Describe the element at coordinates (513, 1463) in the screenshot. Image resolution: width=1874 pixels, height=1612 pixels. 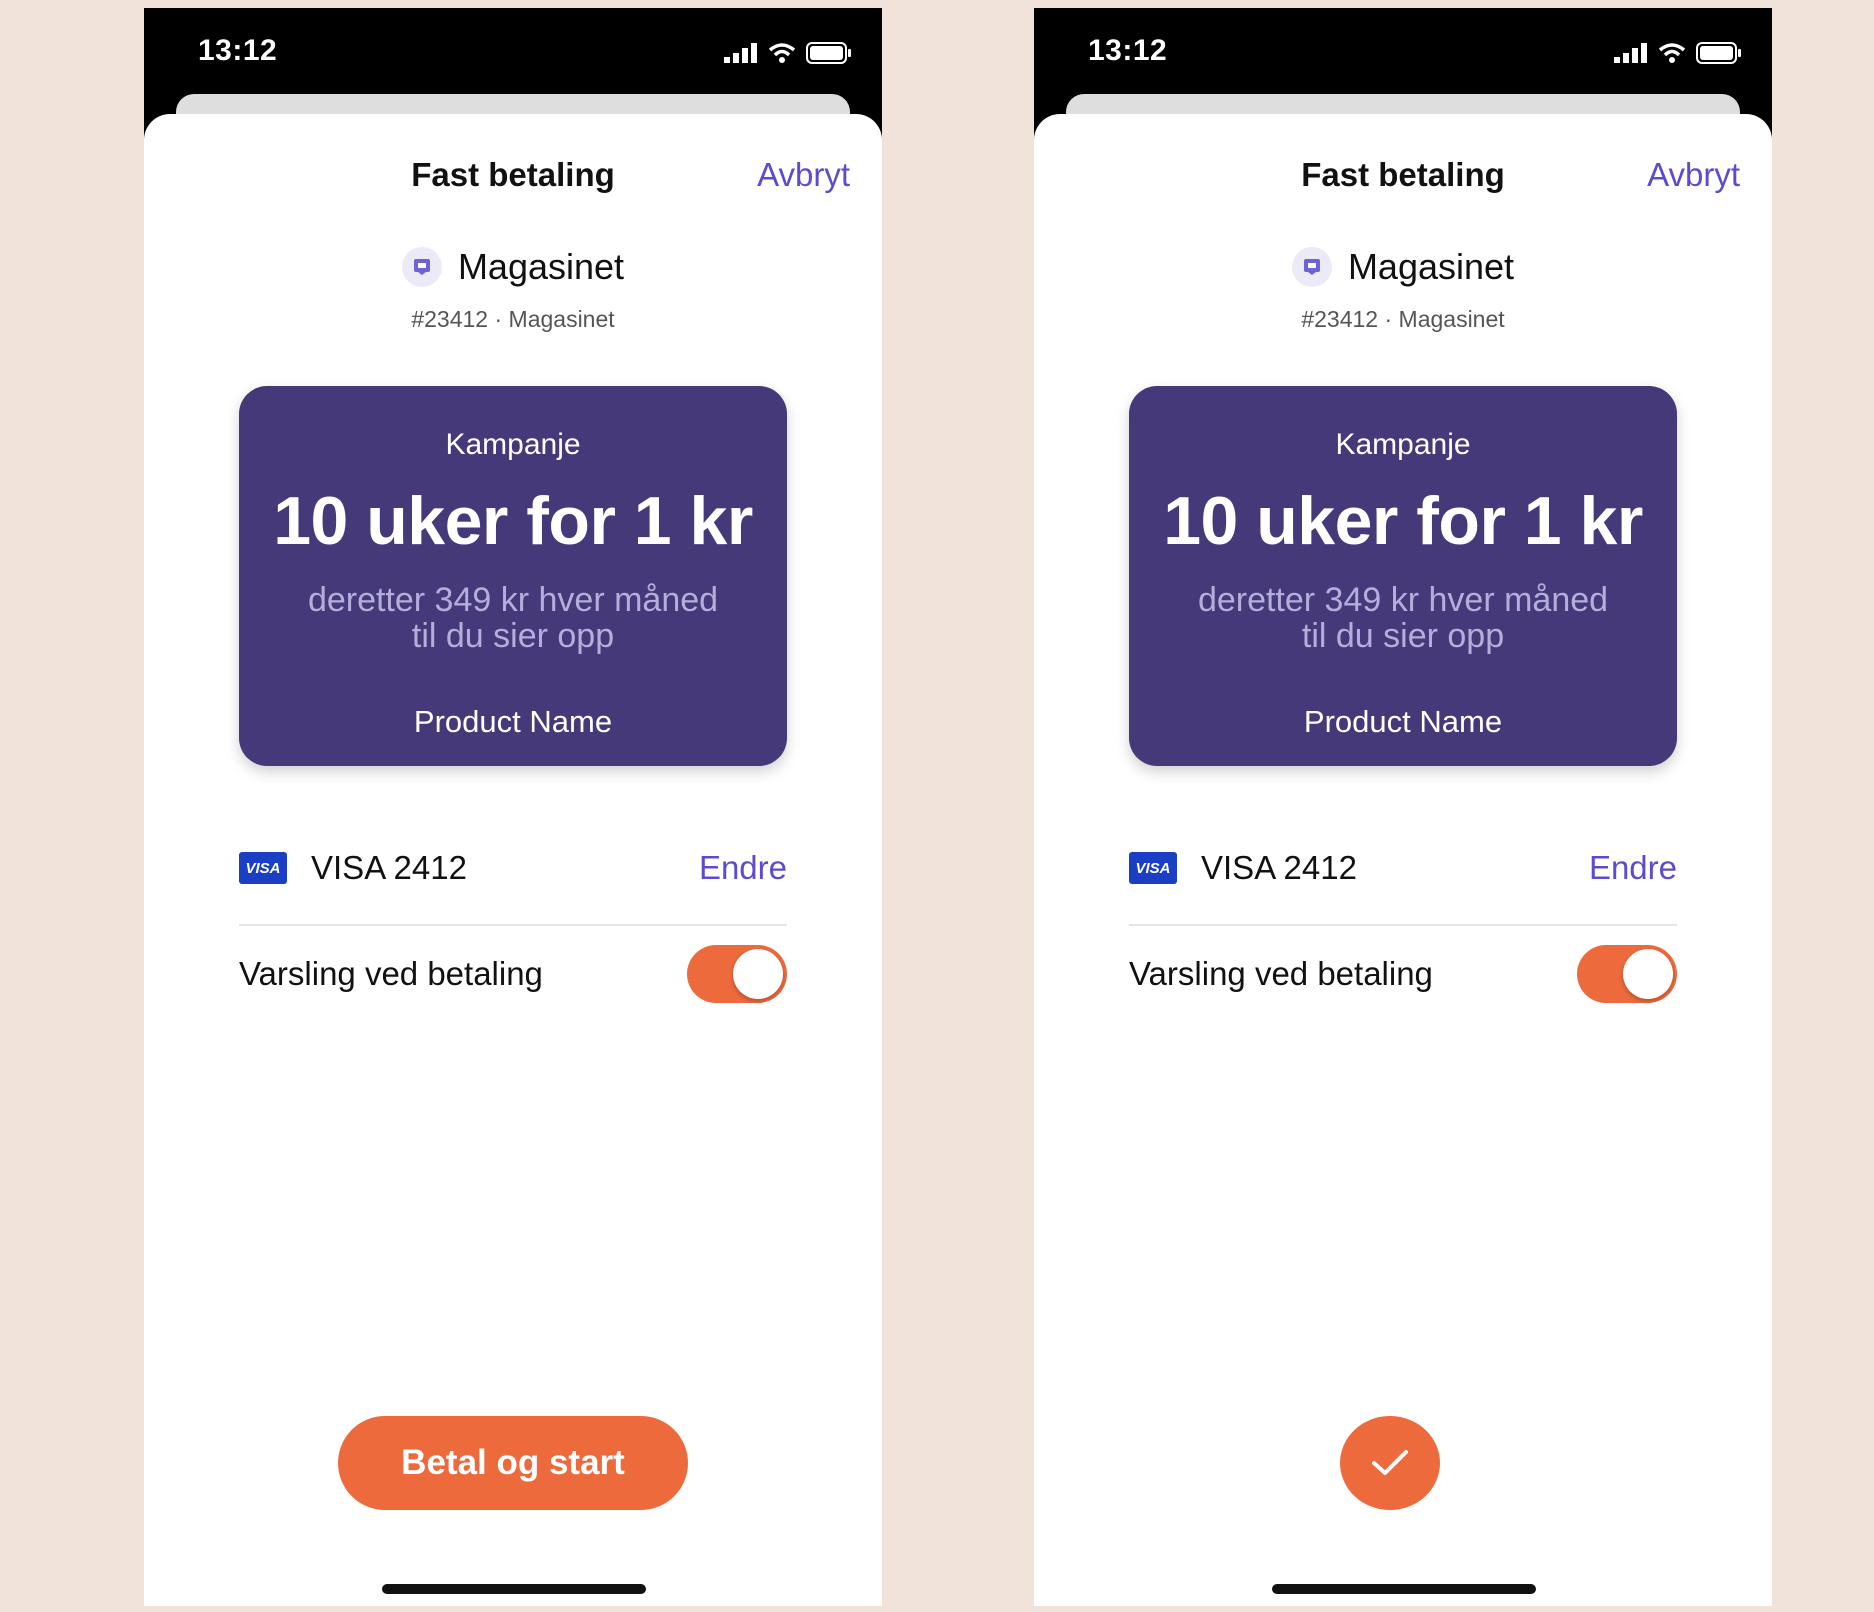
I see `pay-and-start-button: Betal og start` at that location.